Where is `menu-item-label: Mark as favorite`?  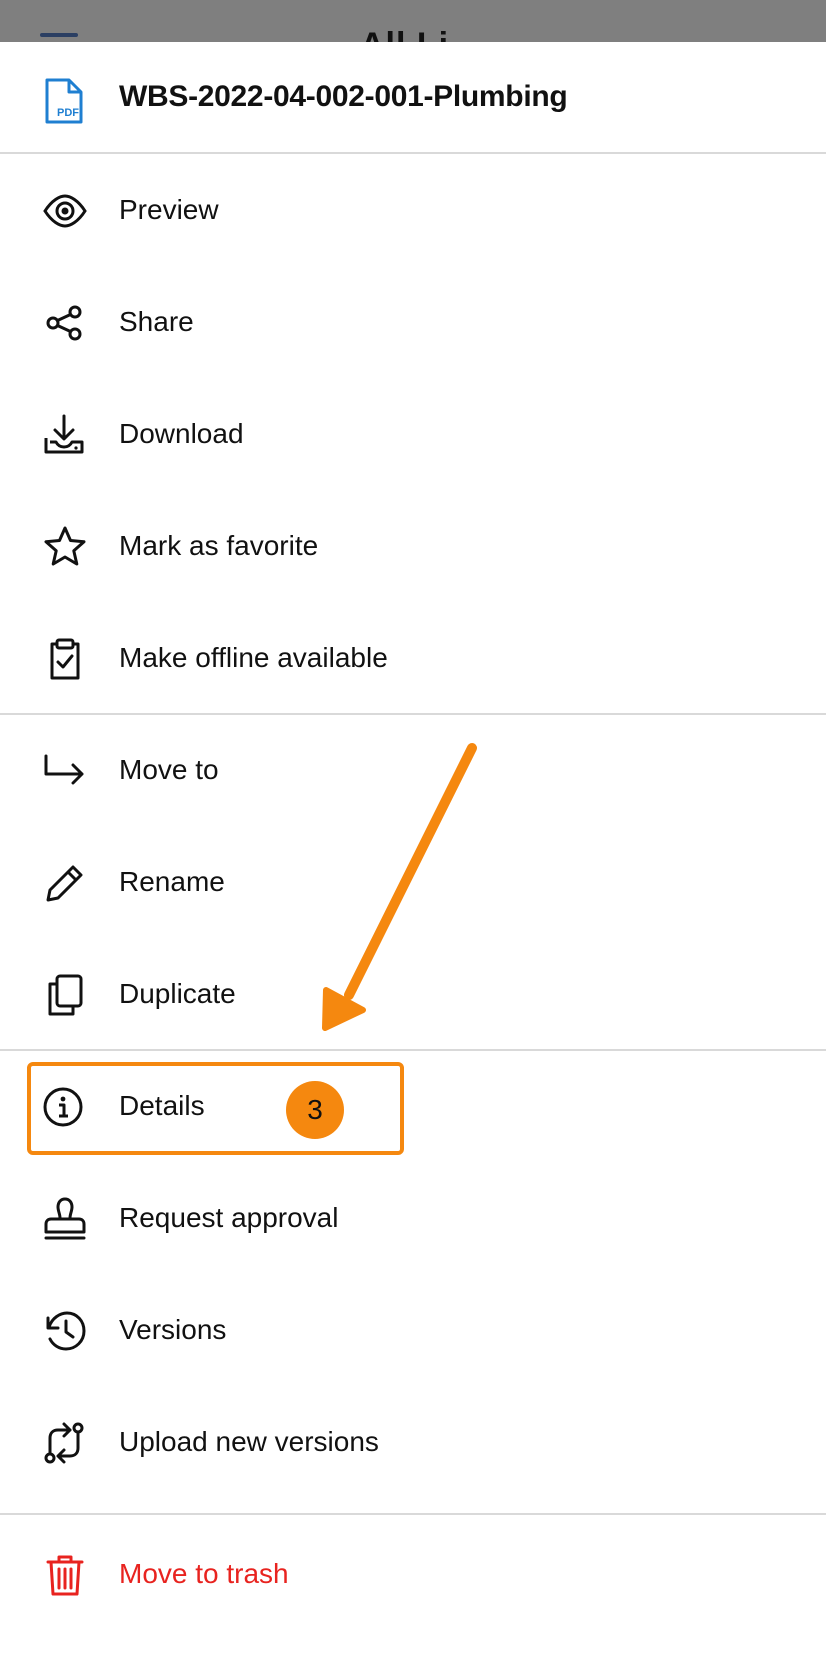
menu-item-label: Mark as favorite is located at coordinates (219, 545).